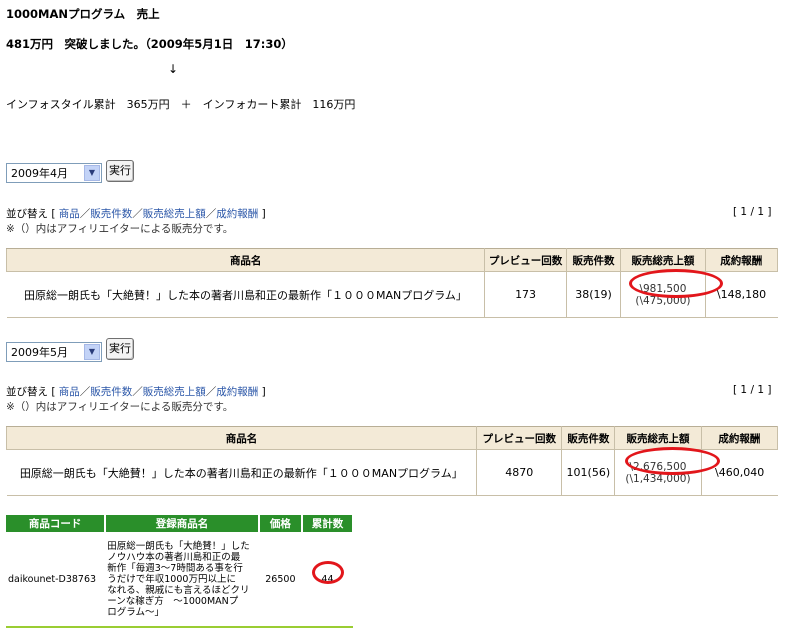 Image resolution: width=800 pixels, height=635 pixels. Describe the element at coordinates (593, 294) in the screenshot. I see `sales-count-cell: 38(19)` at that location.